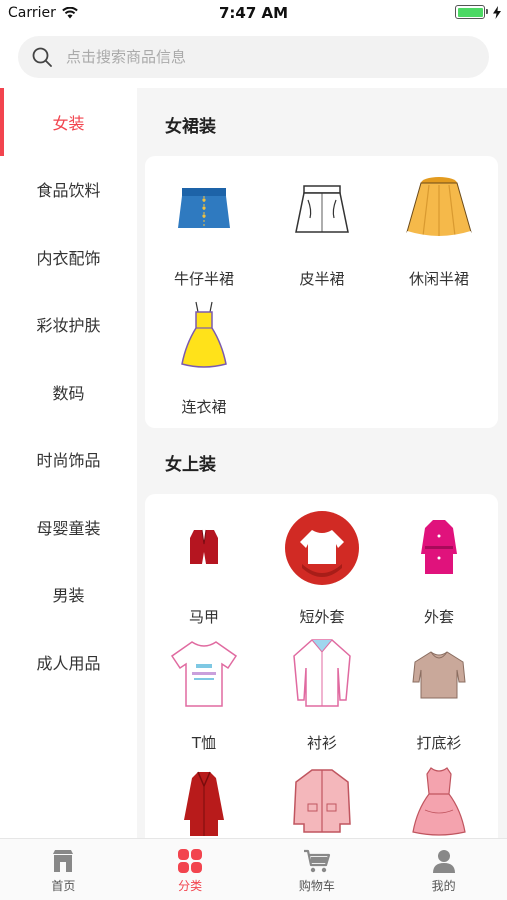 The height and width of the screenshot is (900, 507). I want to click on tab-bar: 首页 分类 购物车 我的, so click(253, 869).